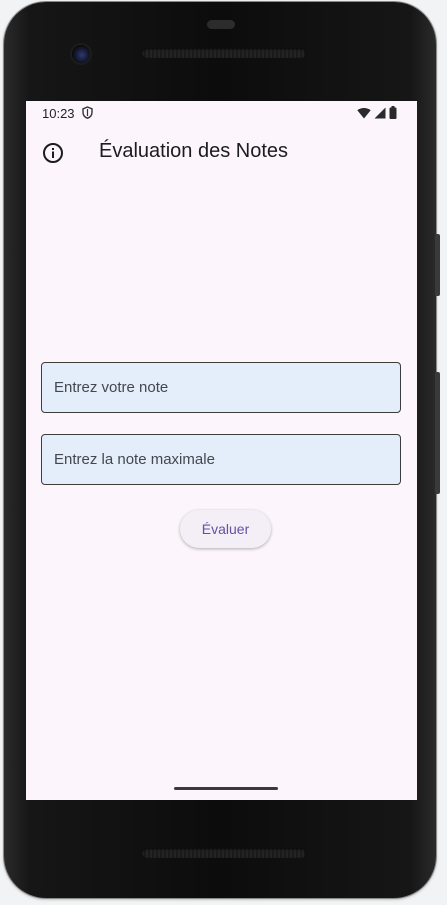  I want to click on evaluate-button: Évaluer, so click(225, 529).